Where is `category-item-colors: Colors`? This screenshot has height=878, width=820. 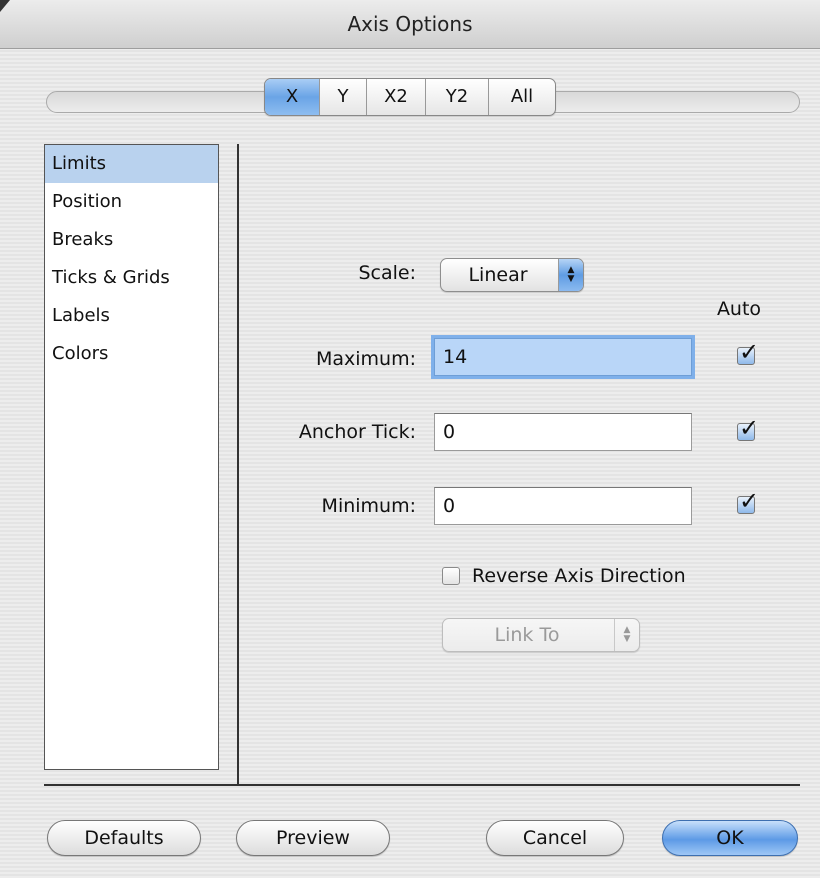
category-item-colors: Colors is located at coordinates (131, 354).